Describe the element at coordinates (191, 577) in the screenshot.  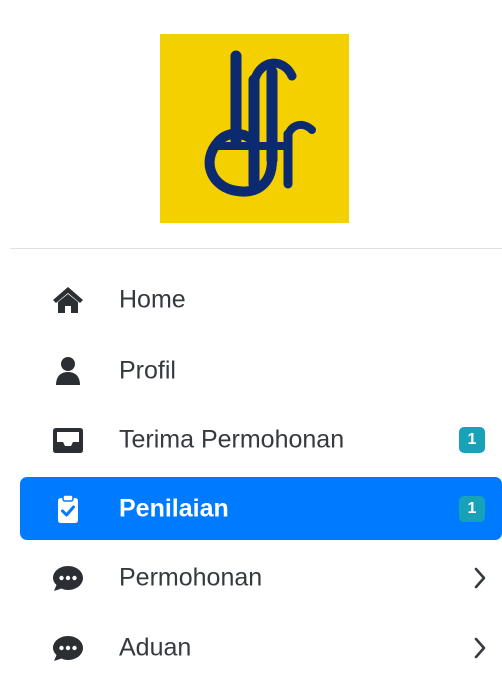
I see `sidebar-item-label: Permohonan` at that location.